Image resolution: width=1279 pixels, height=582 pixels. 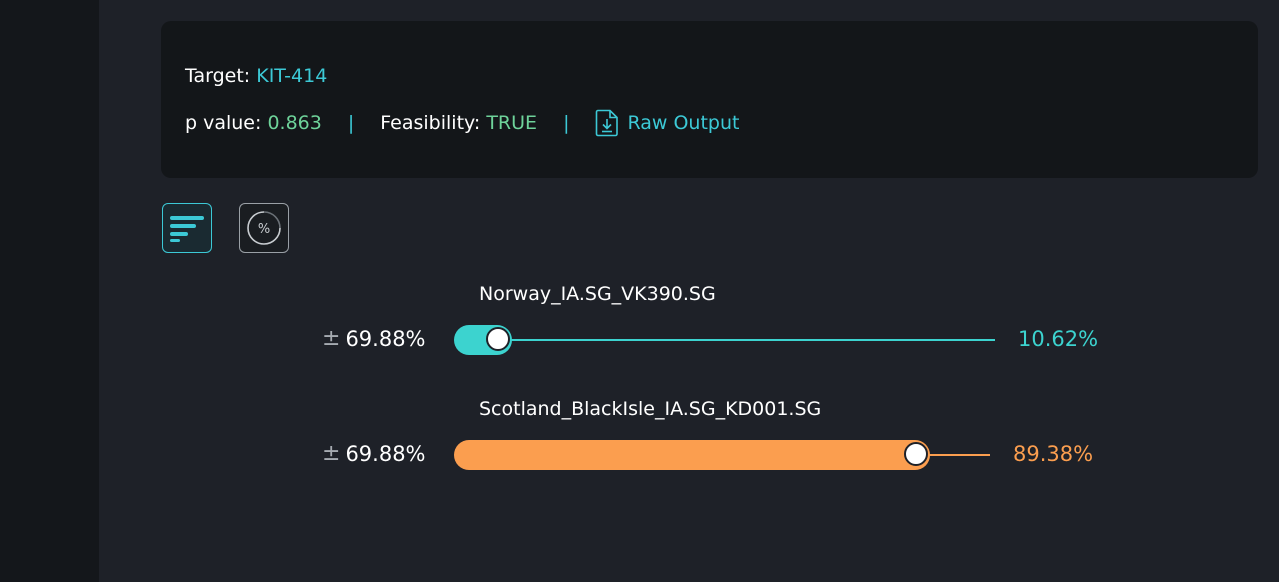 What do you see at coordinates (727, 340) in the screenshot?
I see `slider-track` at bounding box center [727, 340].